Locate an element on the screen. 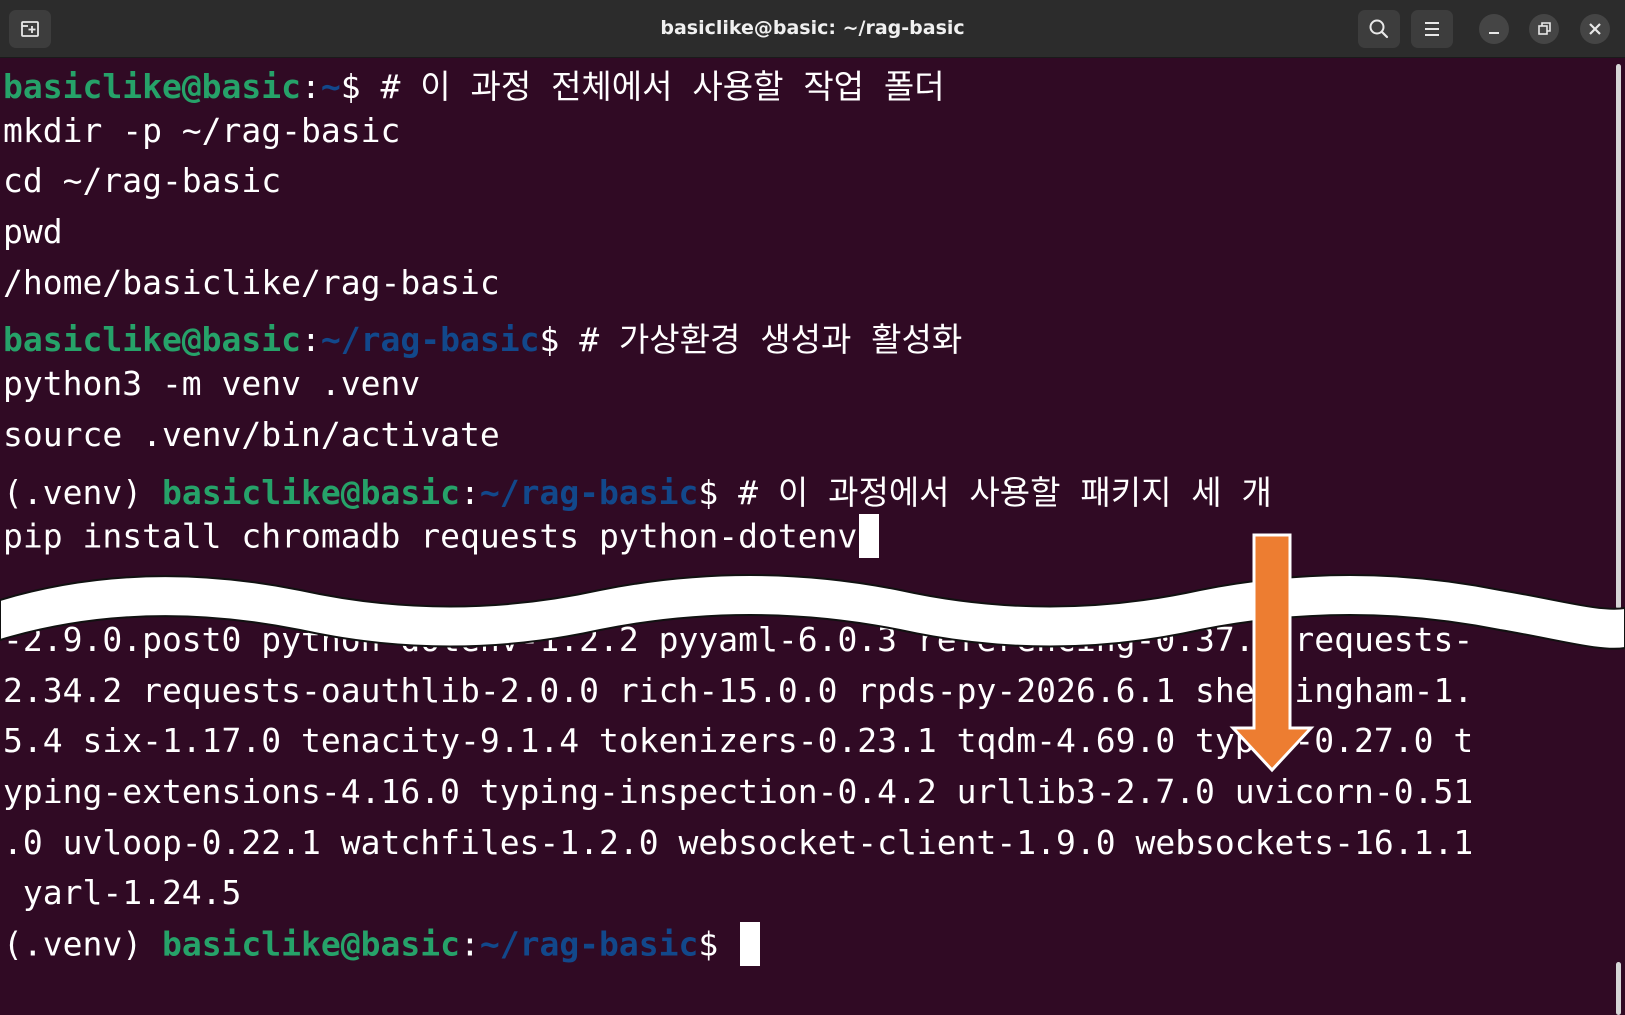 This screenshot has width=1625, height=1015. terminal-line: source .venv/bin/activate is located at coordinates (251, 434).